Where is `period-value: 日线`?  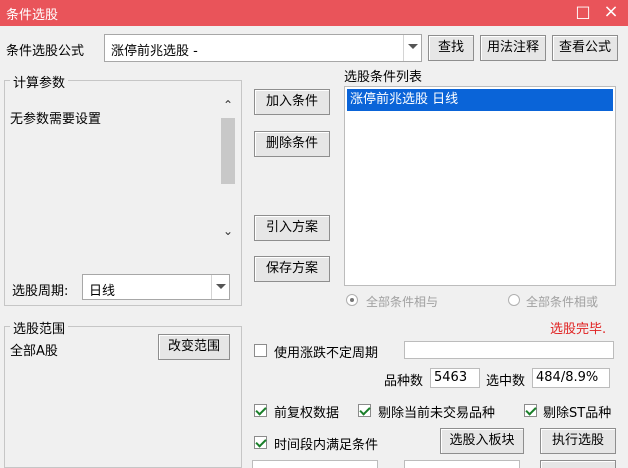
period-value: 日线 is located at coordinates (102, 291).